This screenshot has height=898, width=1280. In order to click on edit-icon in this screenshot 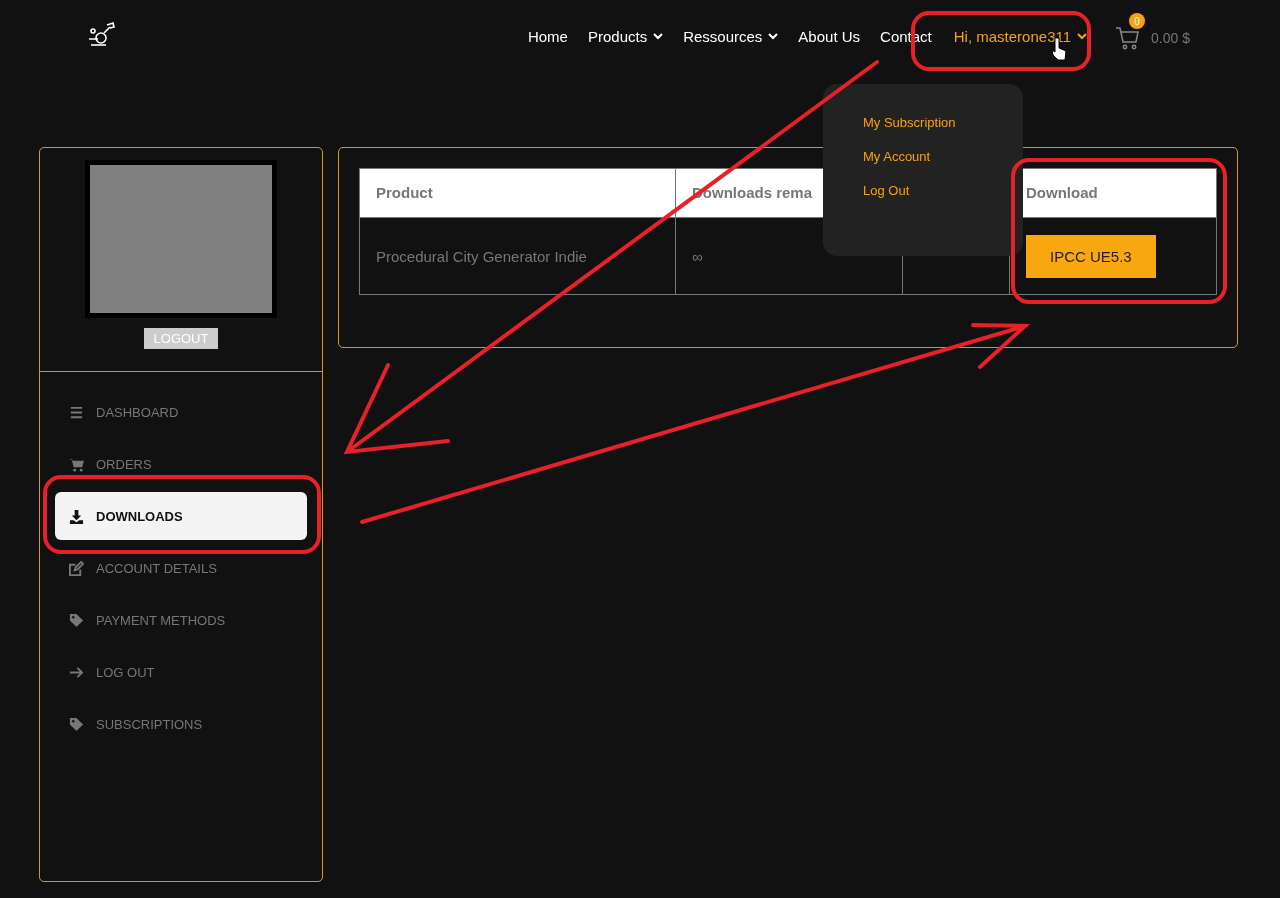, I will do `click(76, 568)`.